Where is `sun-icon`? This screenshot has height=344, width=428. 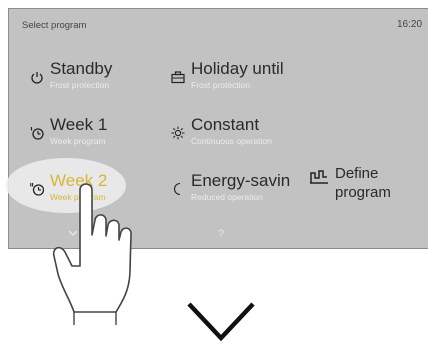 sun-icon is located at coordinates (178, 133).